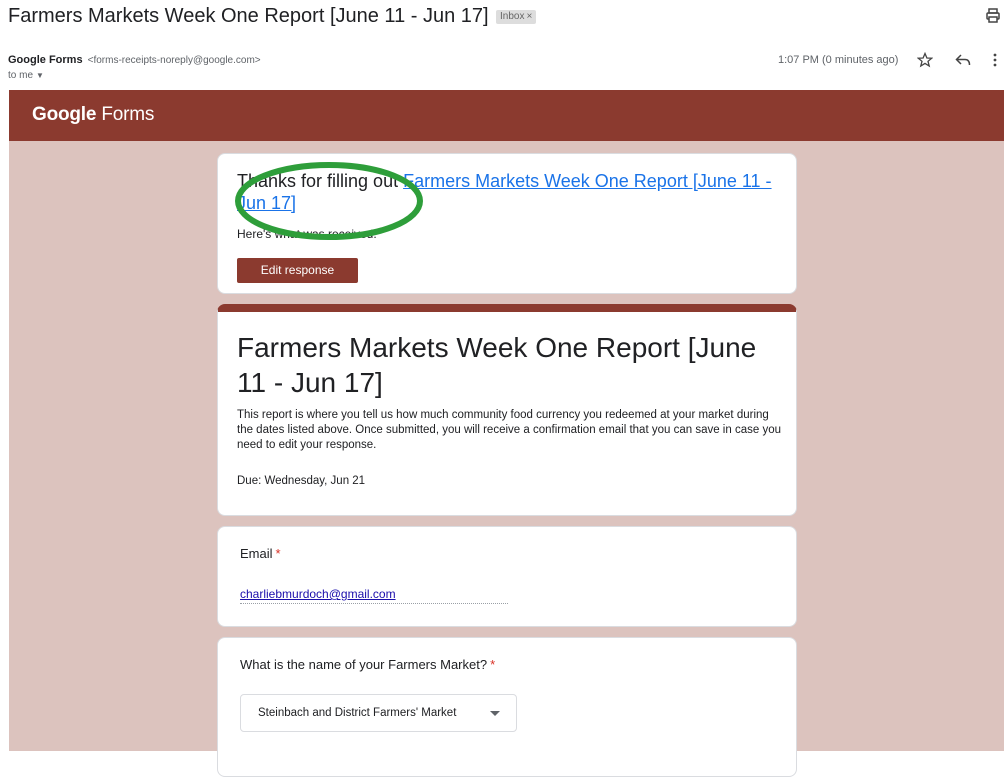 The image size is (1004, 777). What do you see at coordinates (320, 181) in the screenshot?
I see `thanks-prefix: Thanks for filling out` at bounding box center [320, 181].